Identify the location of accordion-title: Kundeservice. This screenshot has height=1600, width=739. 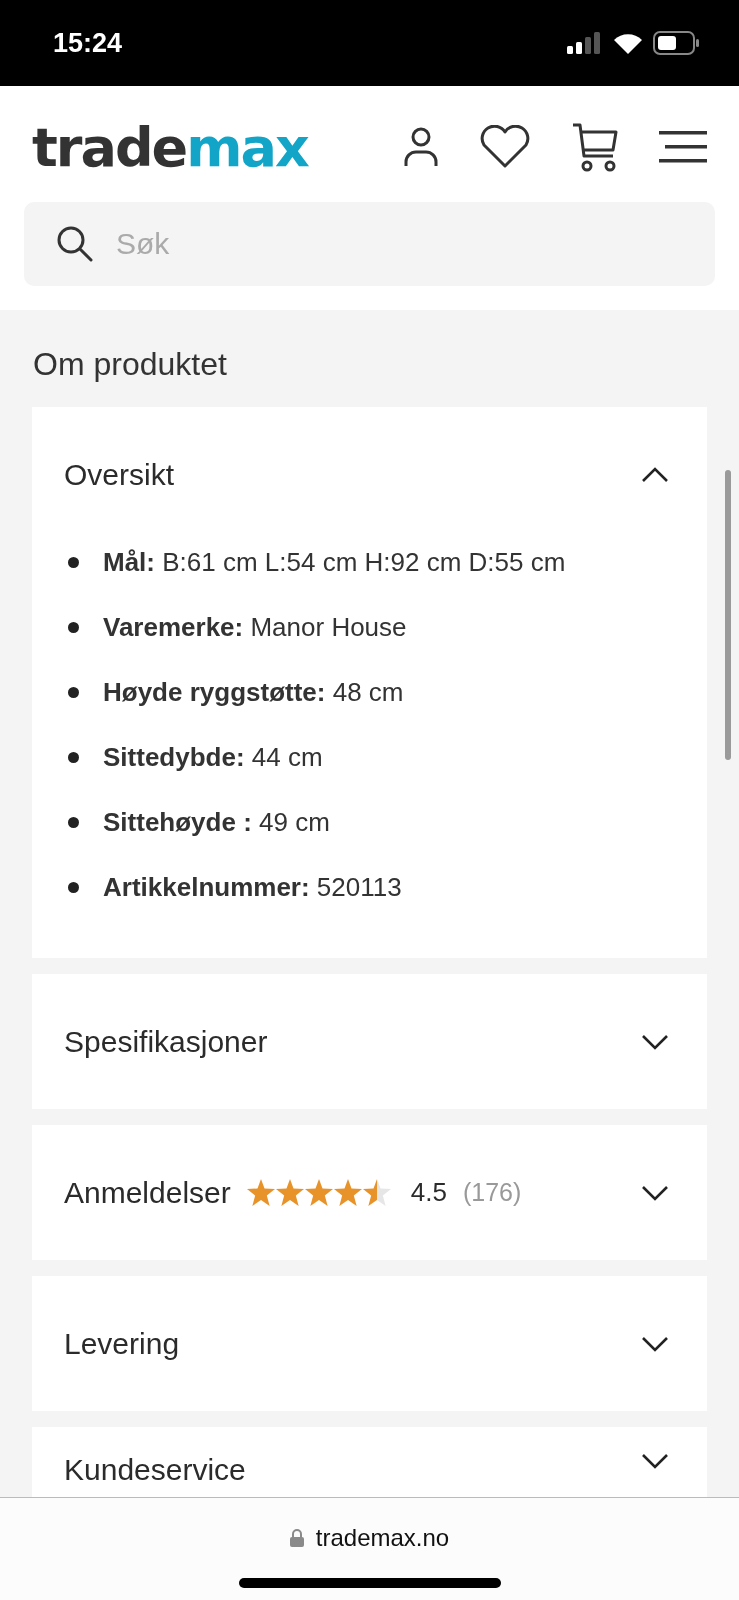
(155, 1470).